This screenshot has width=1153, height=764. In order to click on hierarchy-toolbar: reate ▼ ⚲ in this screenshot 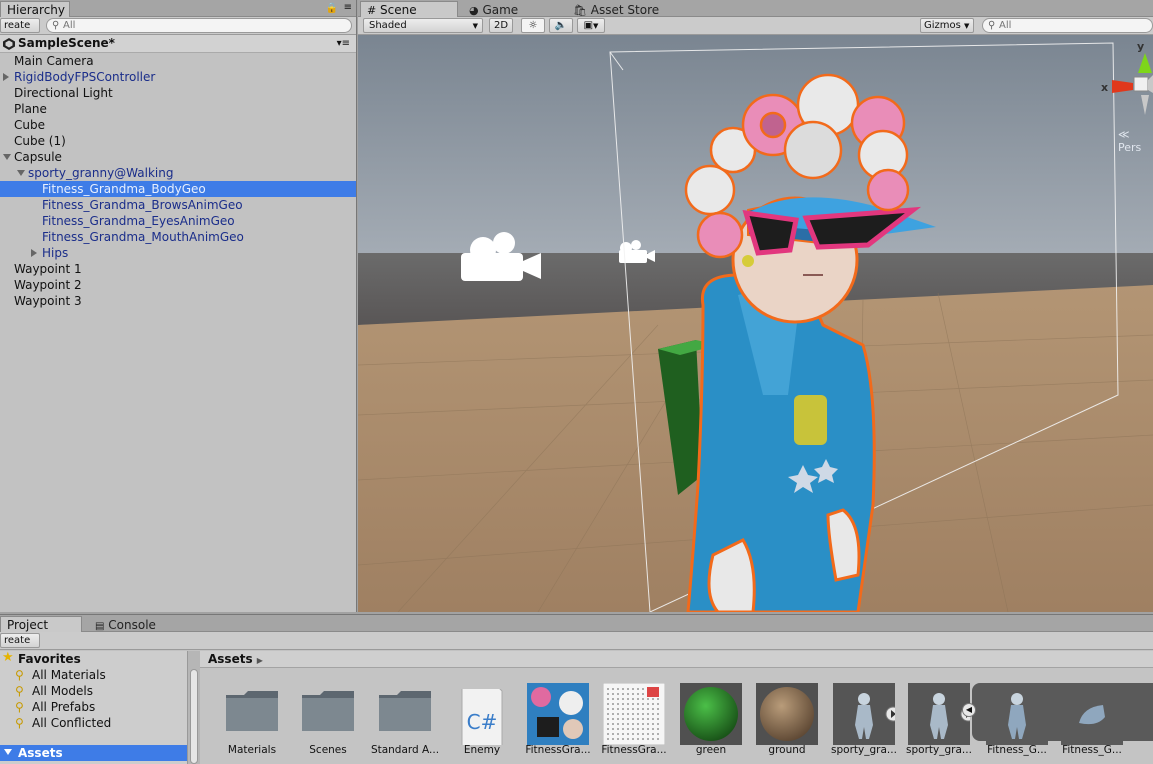, I will do `click(178, 30)`.